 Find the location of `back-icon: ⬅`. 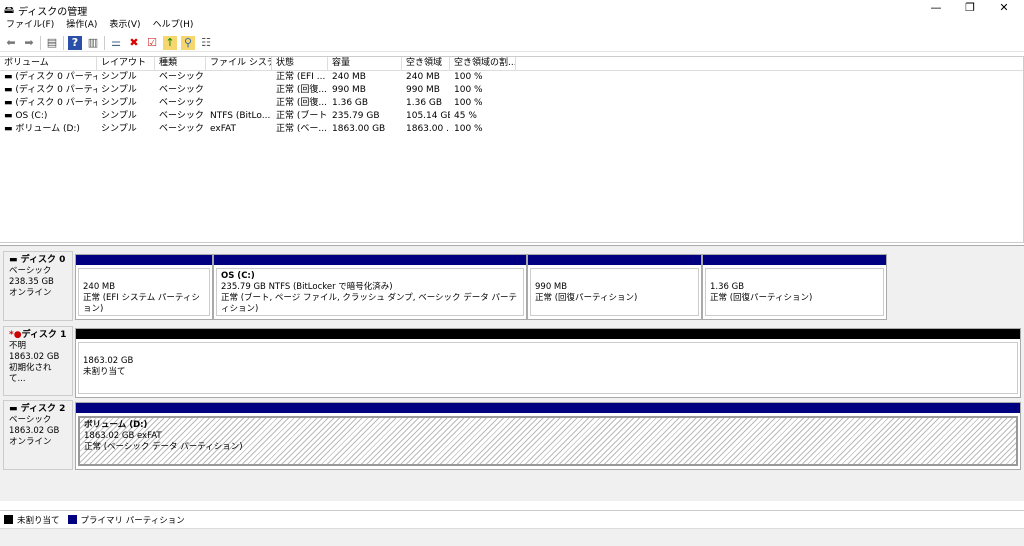

back-icon: ⬅ is located at coordinates (11, 43).